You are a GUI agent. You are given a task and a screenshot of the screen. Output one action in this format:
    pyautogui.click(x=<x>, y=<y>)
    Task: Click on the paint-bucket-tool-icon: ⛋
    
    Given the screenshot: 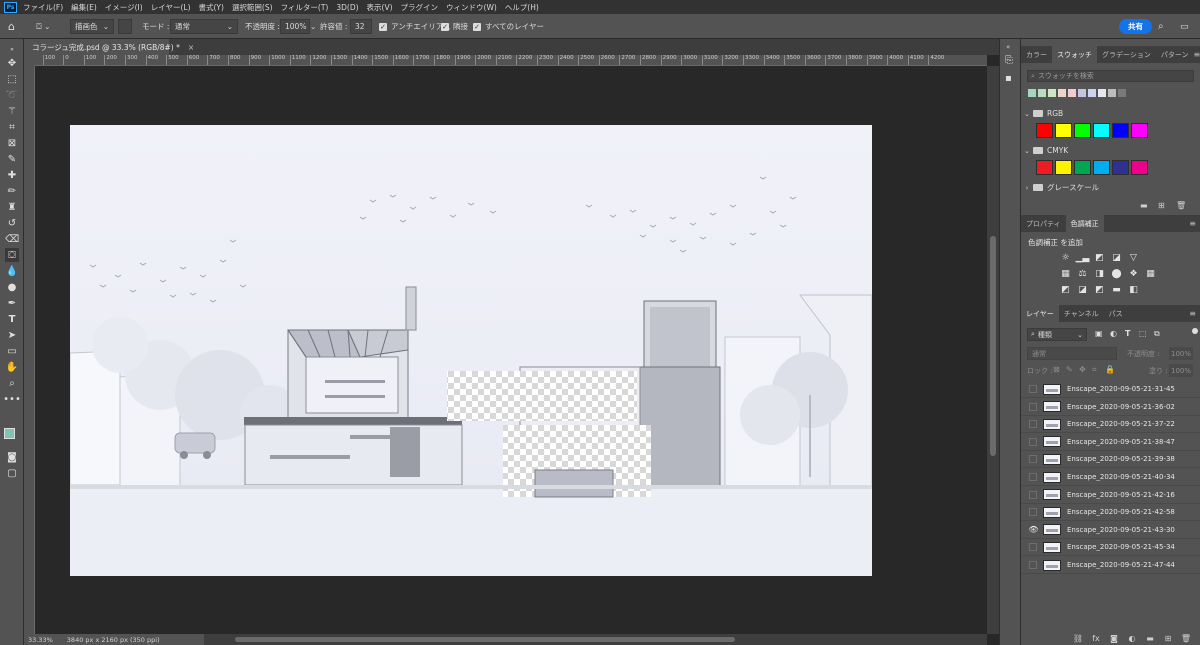 What is the action you would take?
    pyautogui.click(x=12, y=255)
    